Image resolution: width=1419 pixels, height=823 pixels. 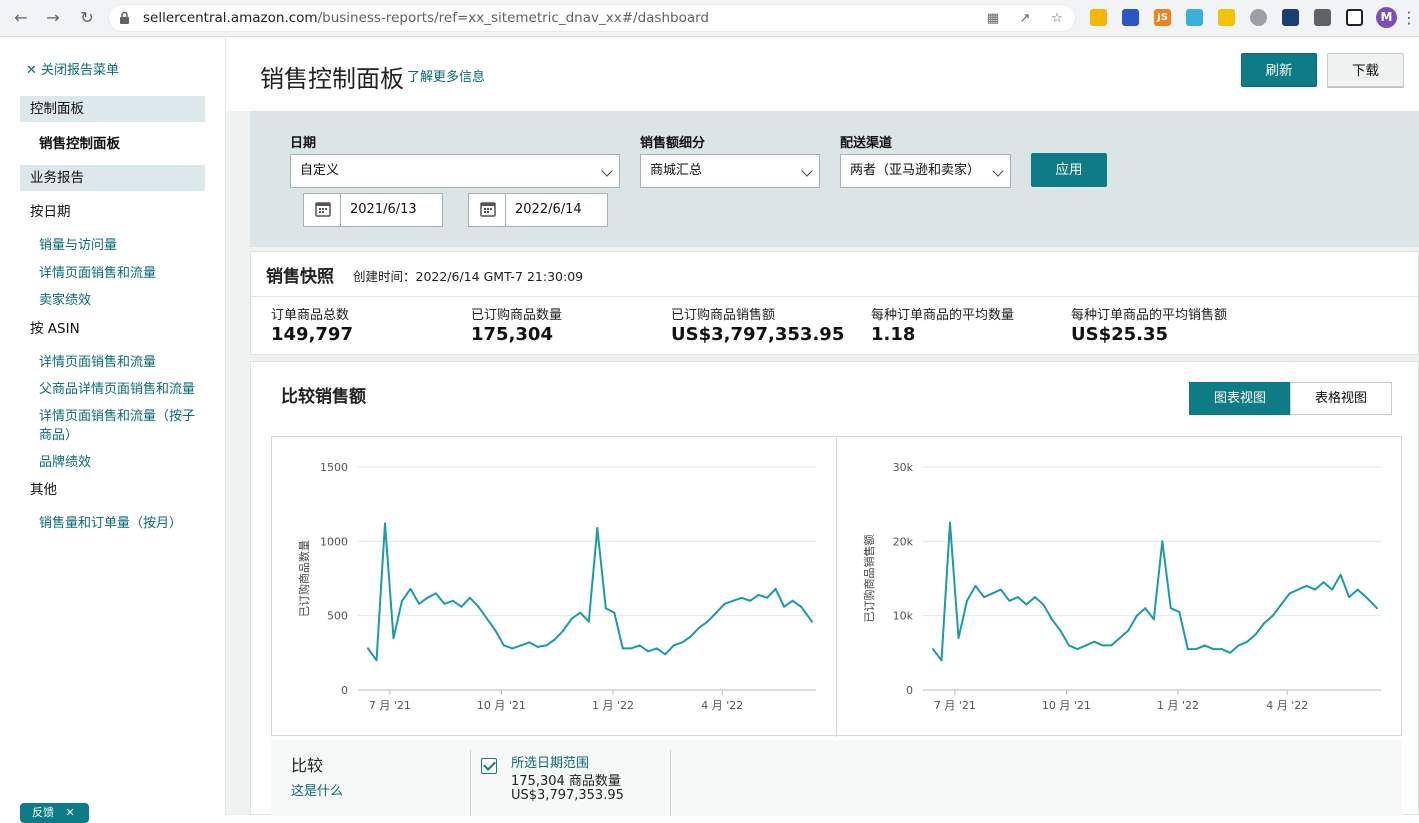 What do you see at coordinates (97, 360) in the screenshot?
I see `sidebar-item-asin-detail-sales: 详情页面销售和流量` at bounding box center [97, 360].